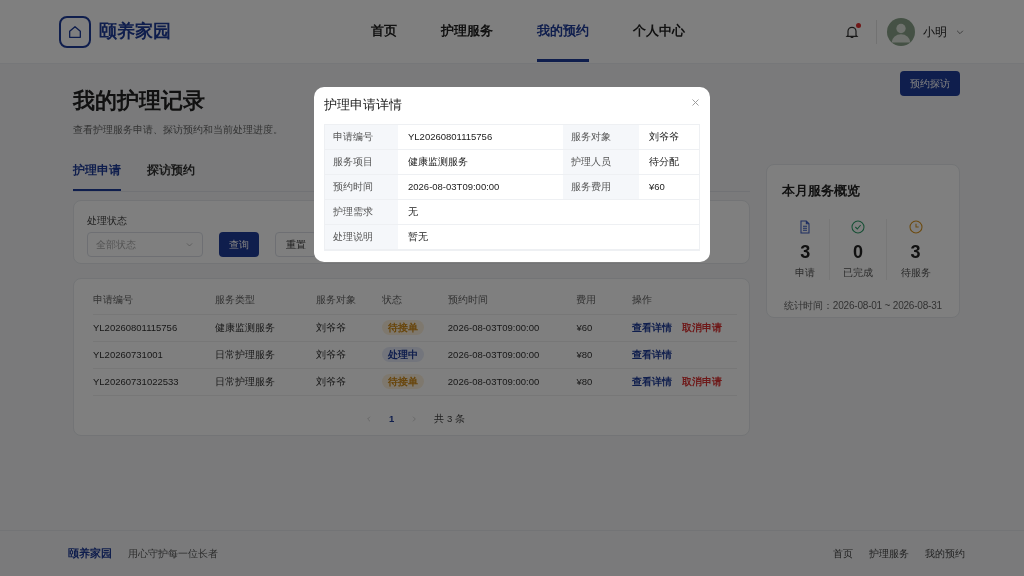 This screenshot has width=1024, height=576. I want to click on table-cell: 健康监测服务, so click(265, 328).